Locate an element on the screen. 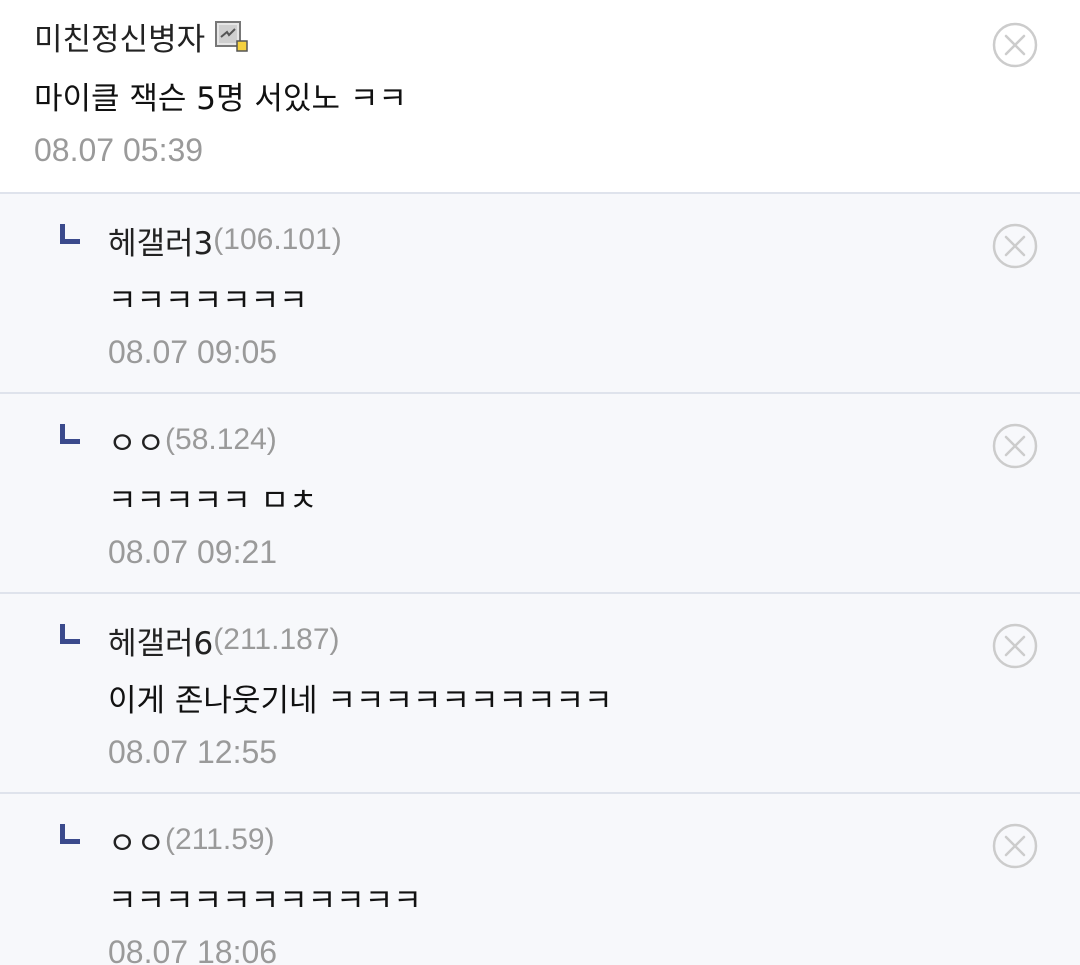  comment-author: 헤갤러6 is located at coordinates (160, 640).